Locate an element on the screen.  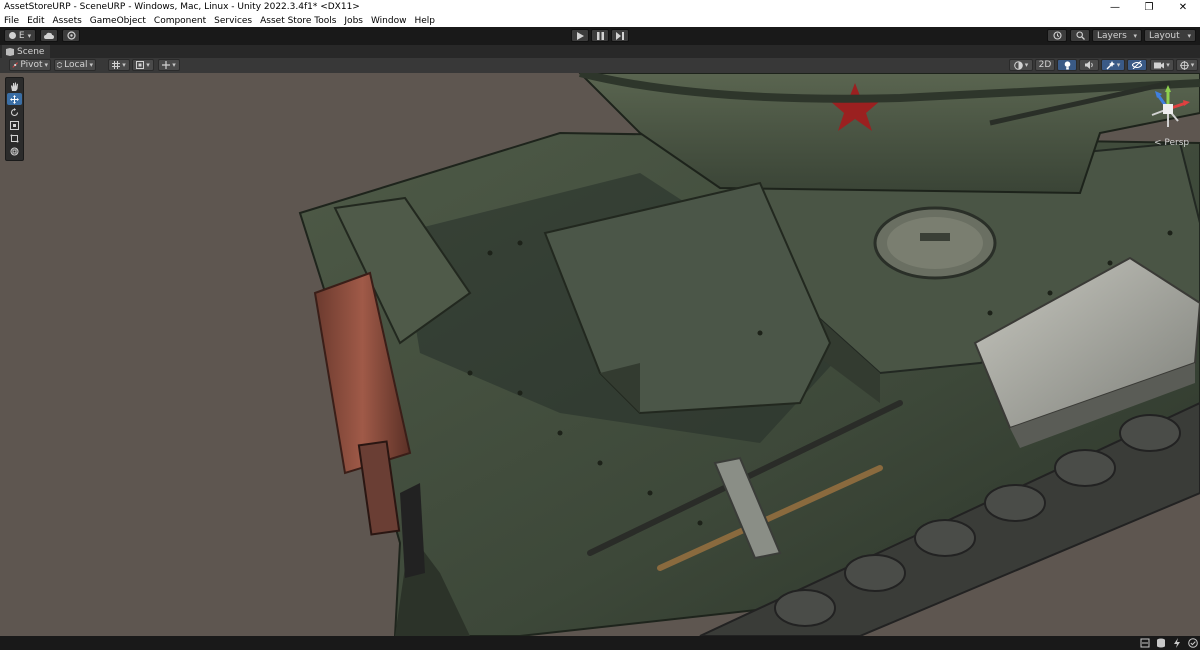
toggle-2d-label: 2D is located at coordinates (1045, 65).